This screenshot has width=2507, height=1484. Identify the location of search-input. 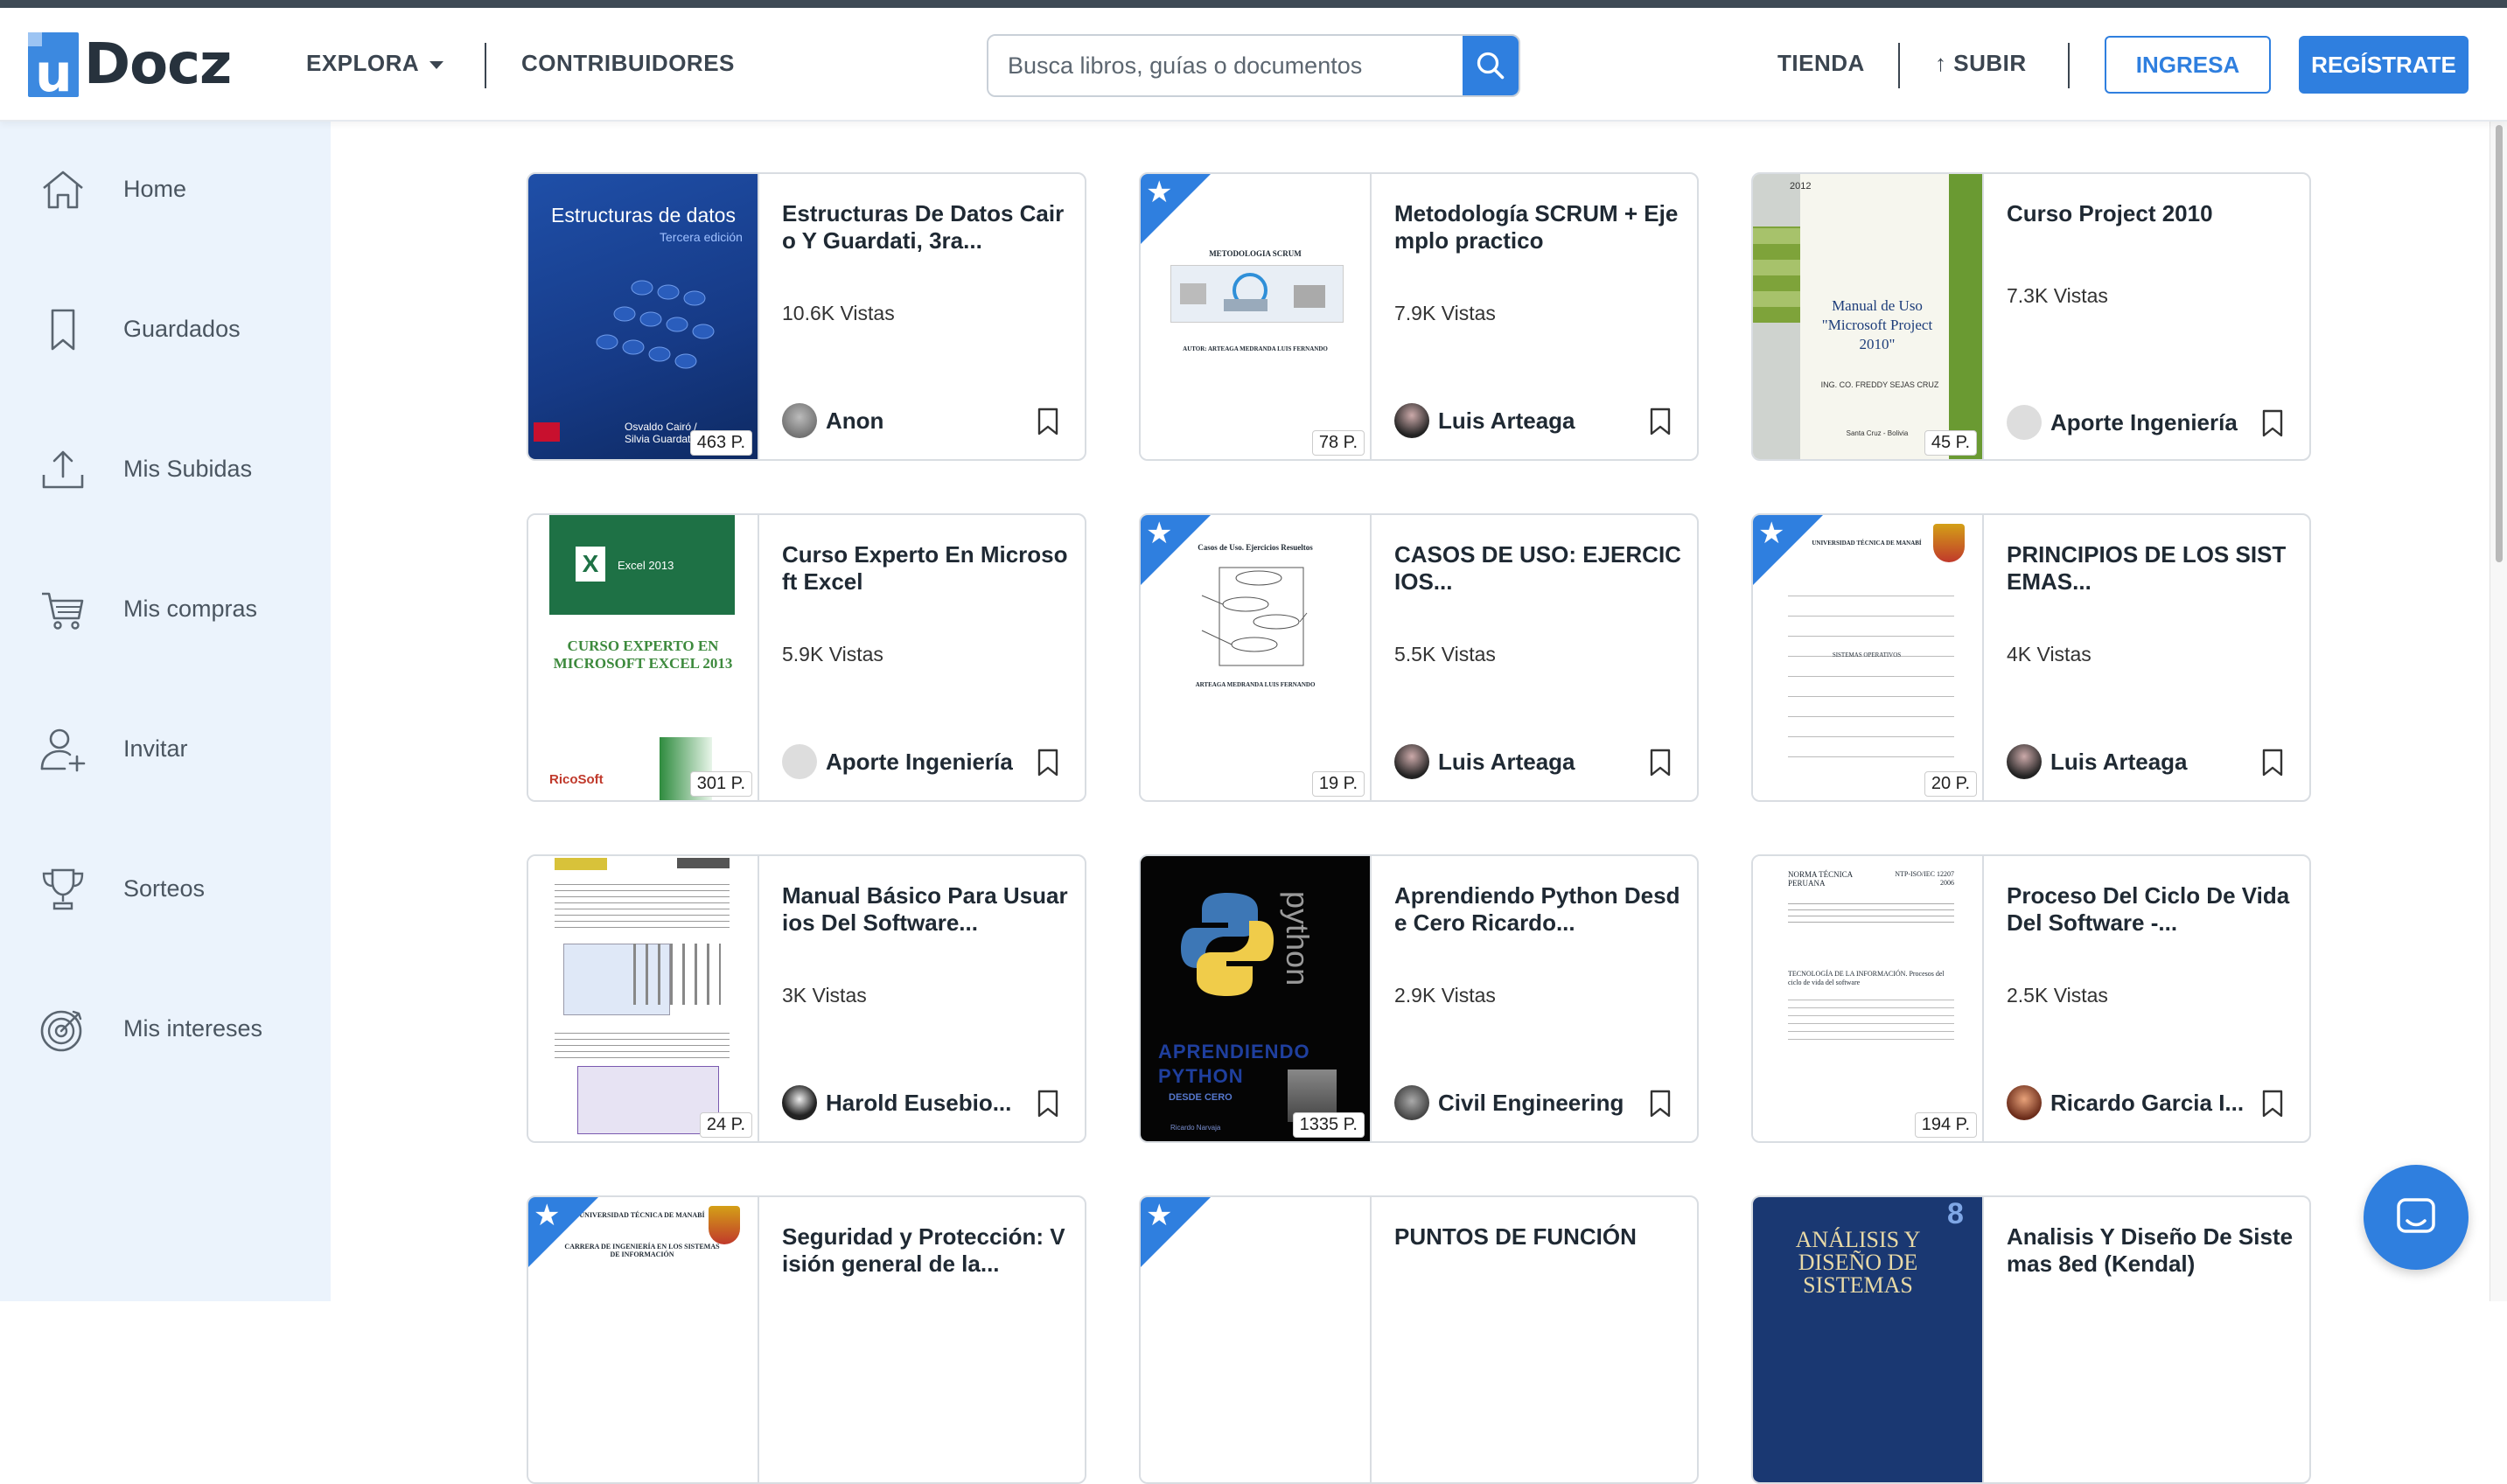
(1226, 65).